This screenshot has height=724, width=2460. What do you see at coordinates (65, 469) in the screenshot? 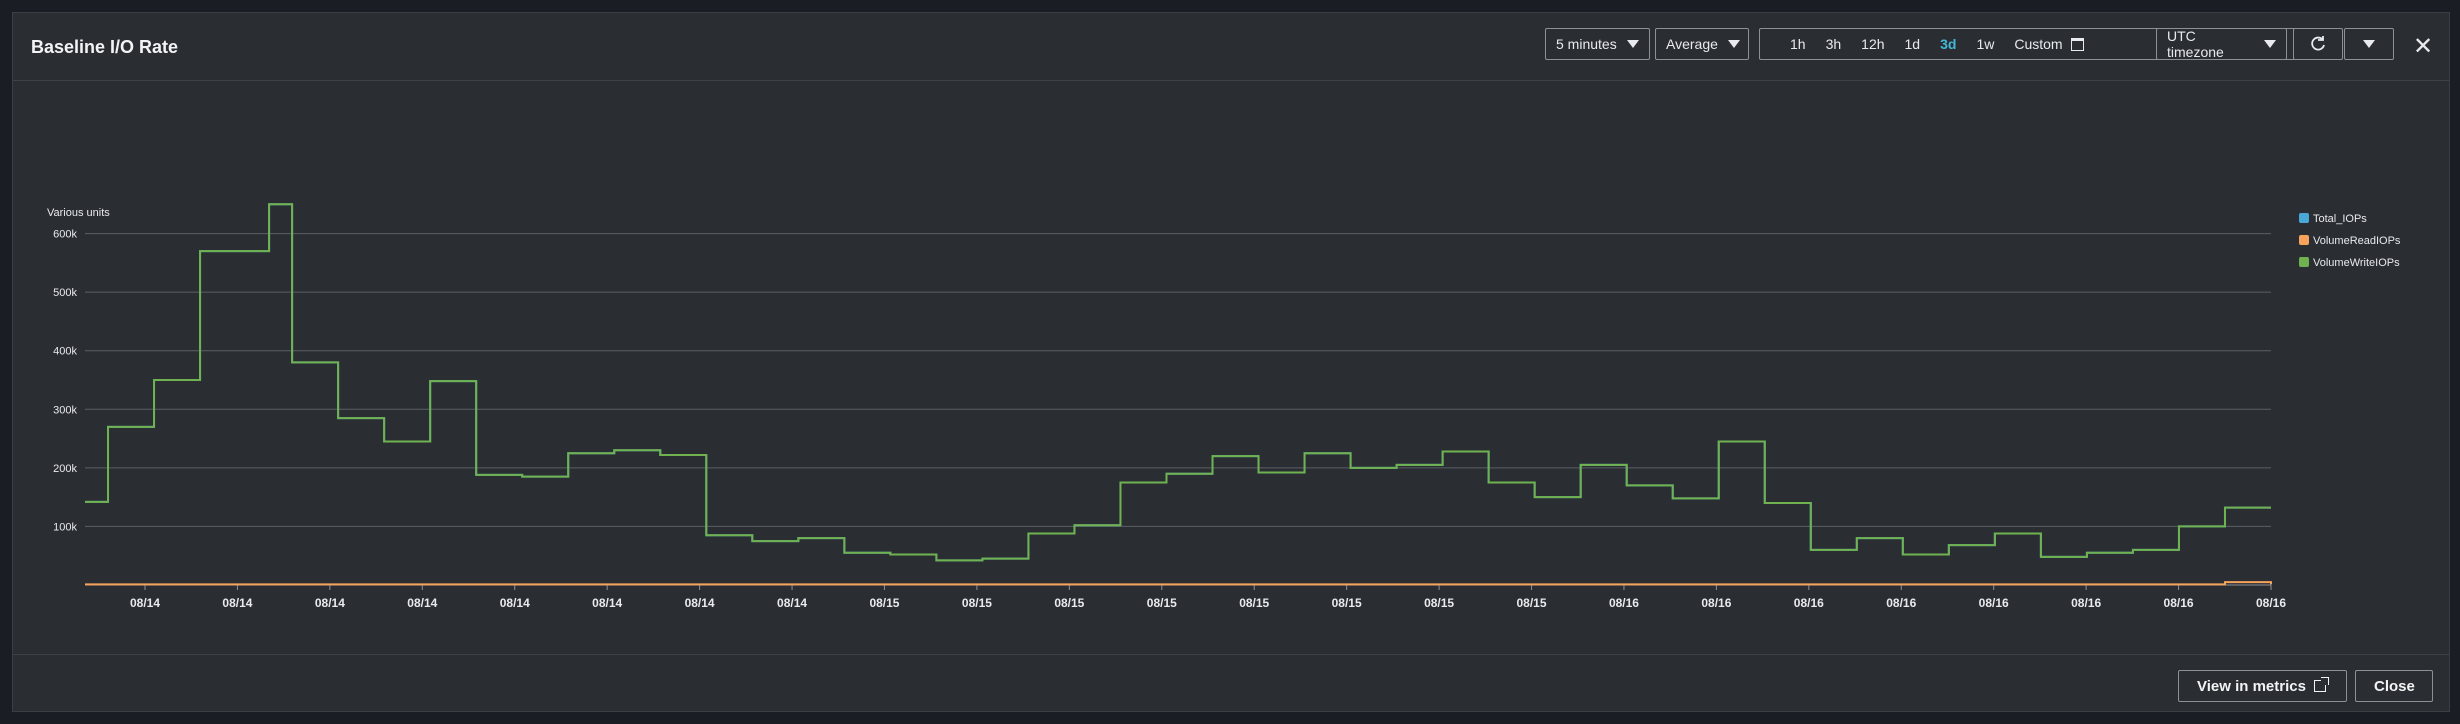
I see `y-tick-label: 200k` at bounding box center [65, 469].